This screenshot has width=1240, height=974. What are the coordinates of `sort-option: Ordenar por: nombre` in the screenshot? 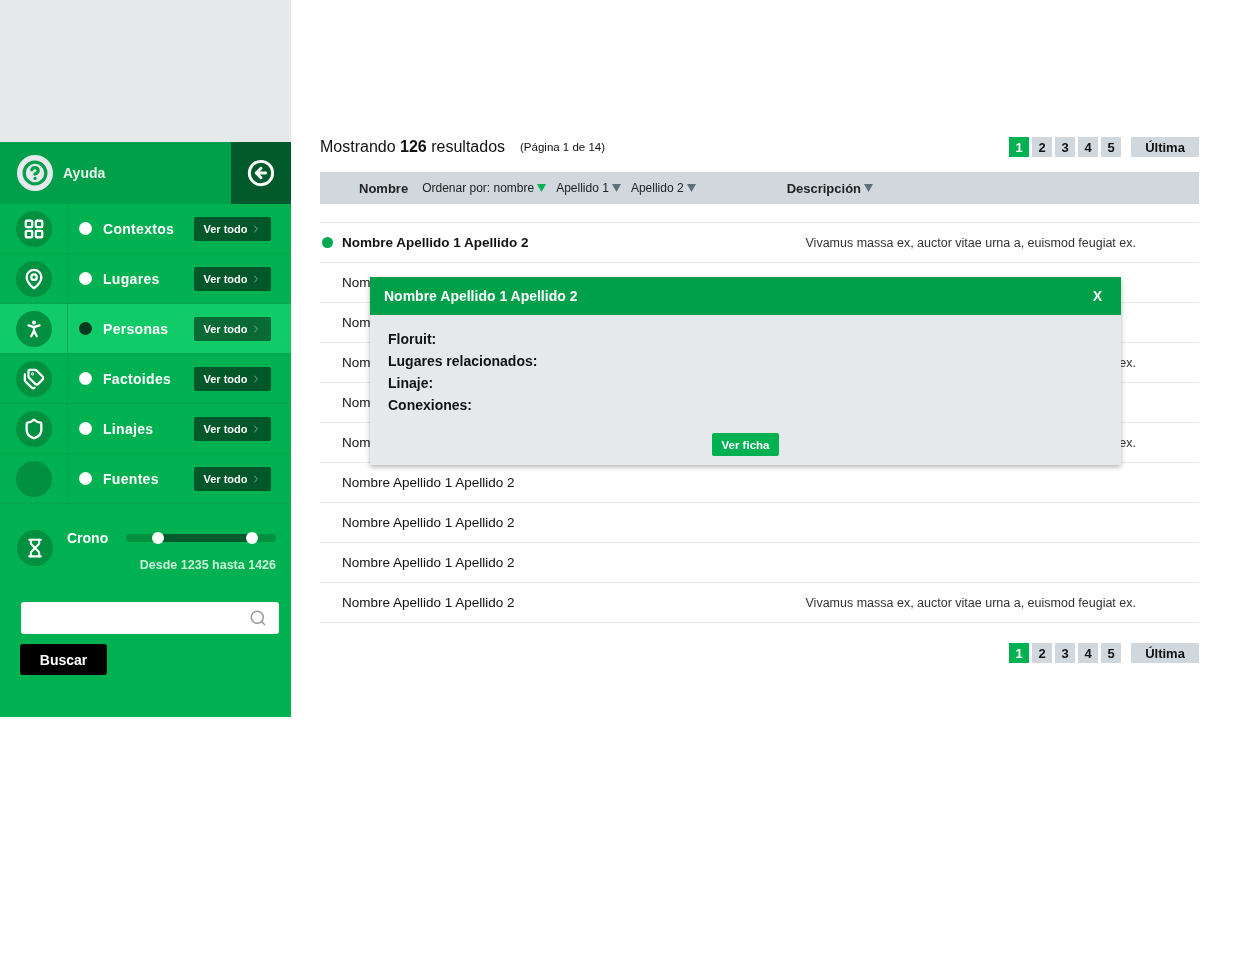 It's located at (484, 188).